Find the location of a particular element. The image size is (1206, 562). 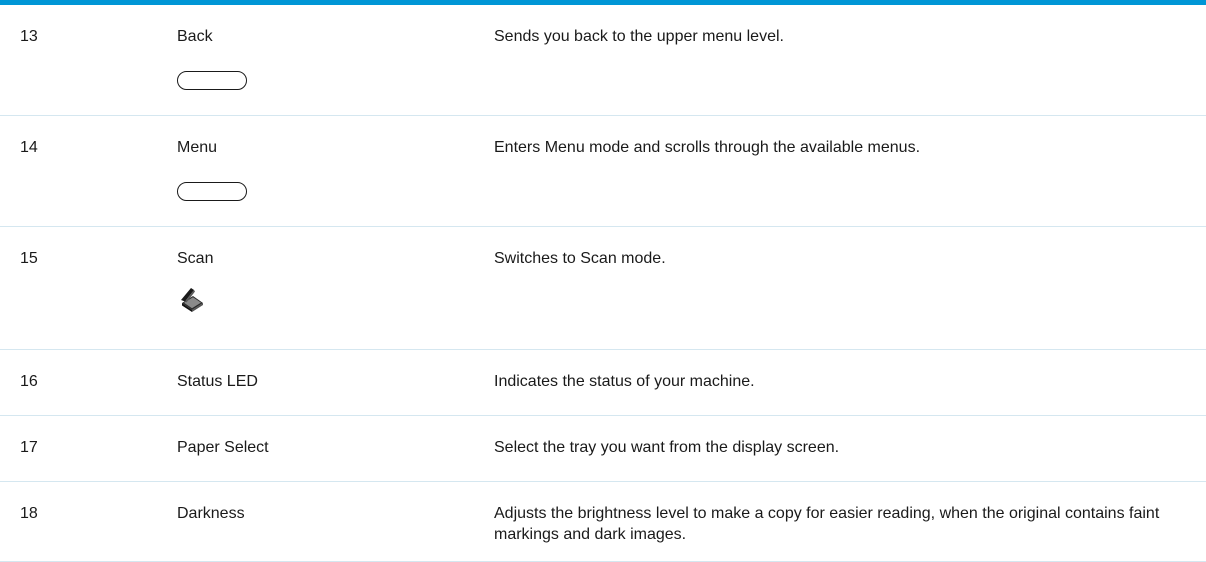

menu-button-icon is located at coordinates (212, 191).